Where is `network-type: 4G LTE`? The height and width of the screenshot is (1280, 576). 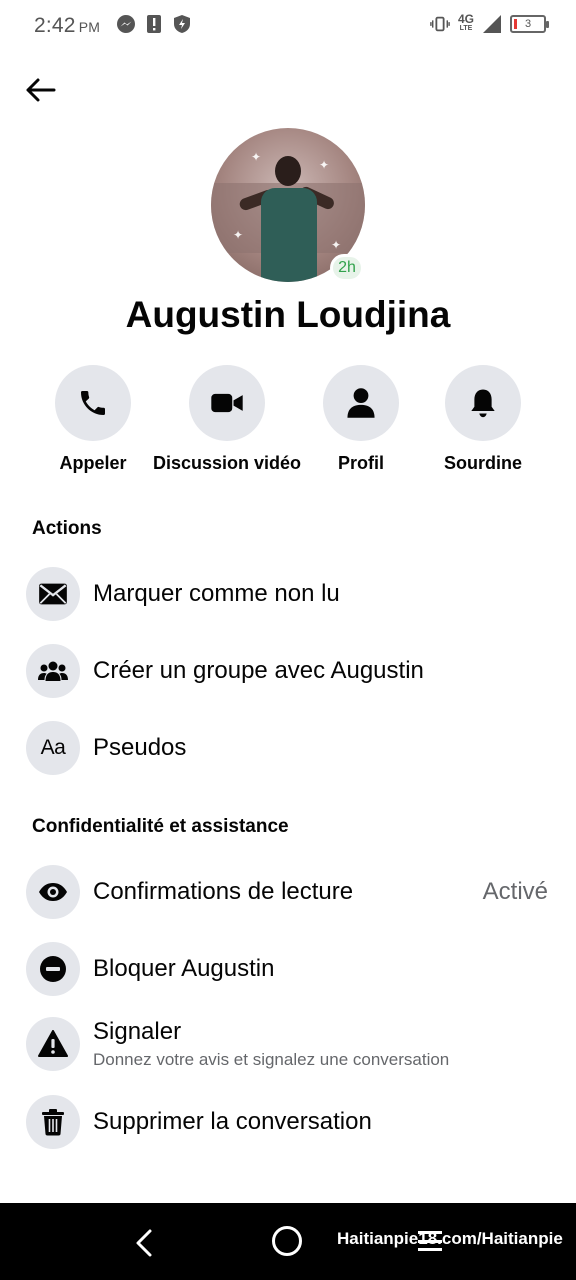
network-type: 4G LTE is located at coordinates (465, 22).